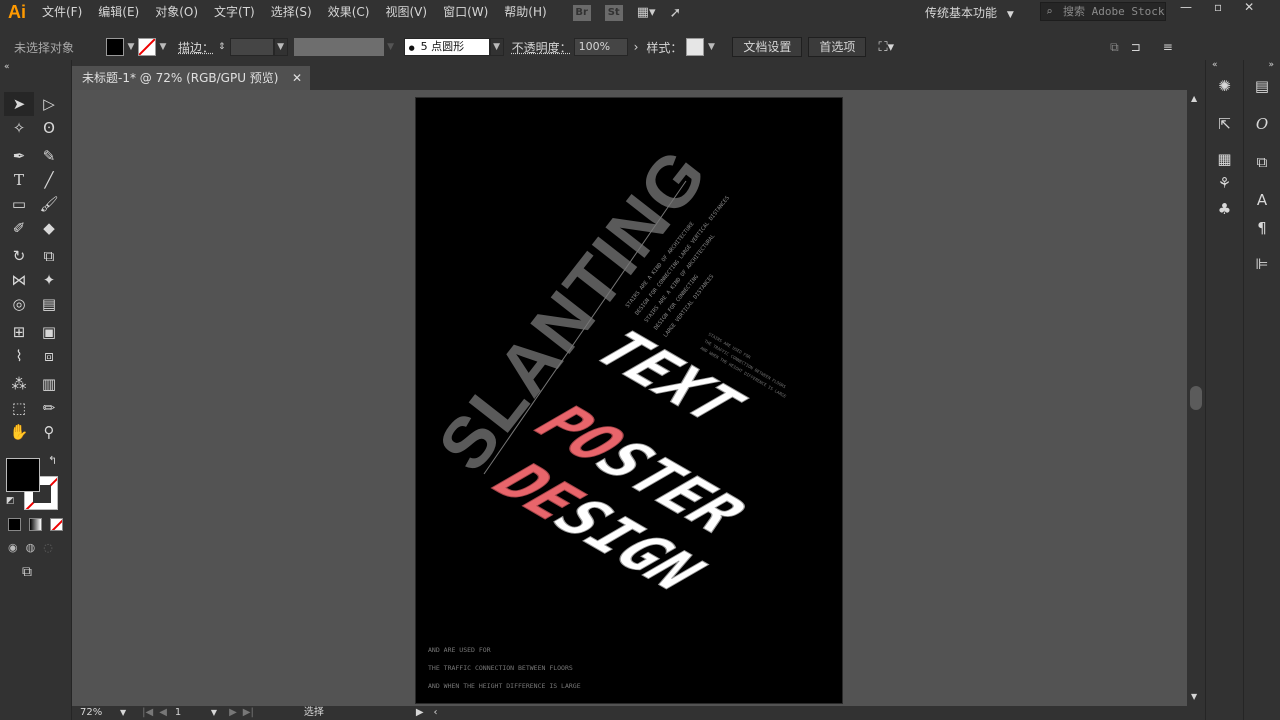  What do you see at coordinates (19, 204) in the screenshot?
I see `rectangle-tool-icon: ▭` at bounding box center [19, 204].